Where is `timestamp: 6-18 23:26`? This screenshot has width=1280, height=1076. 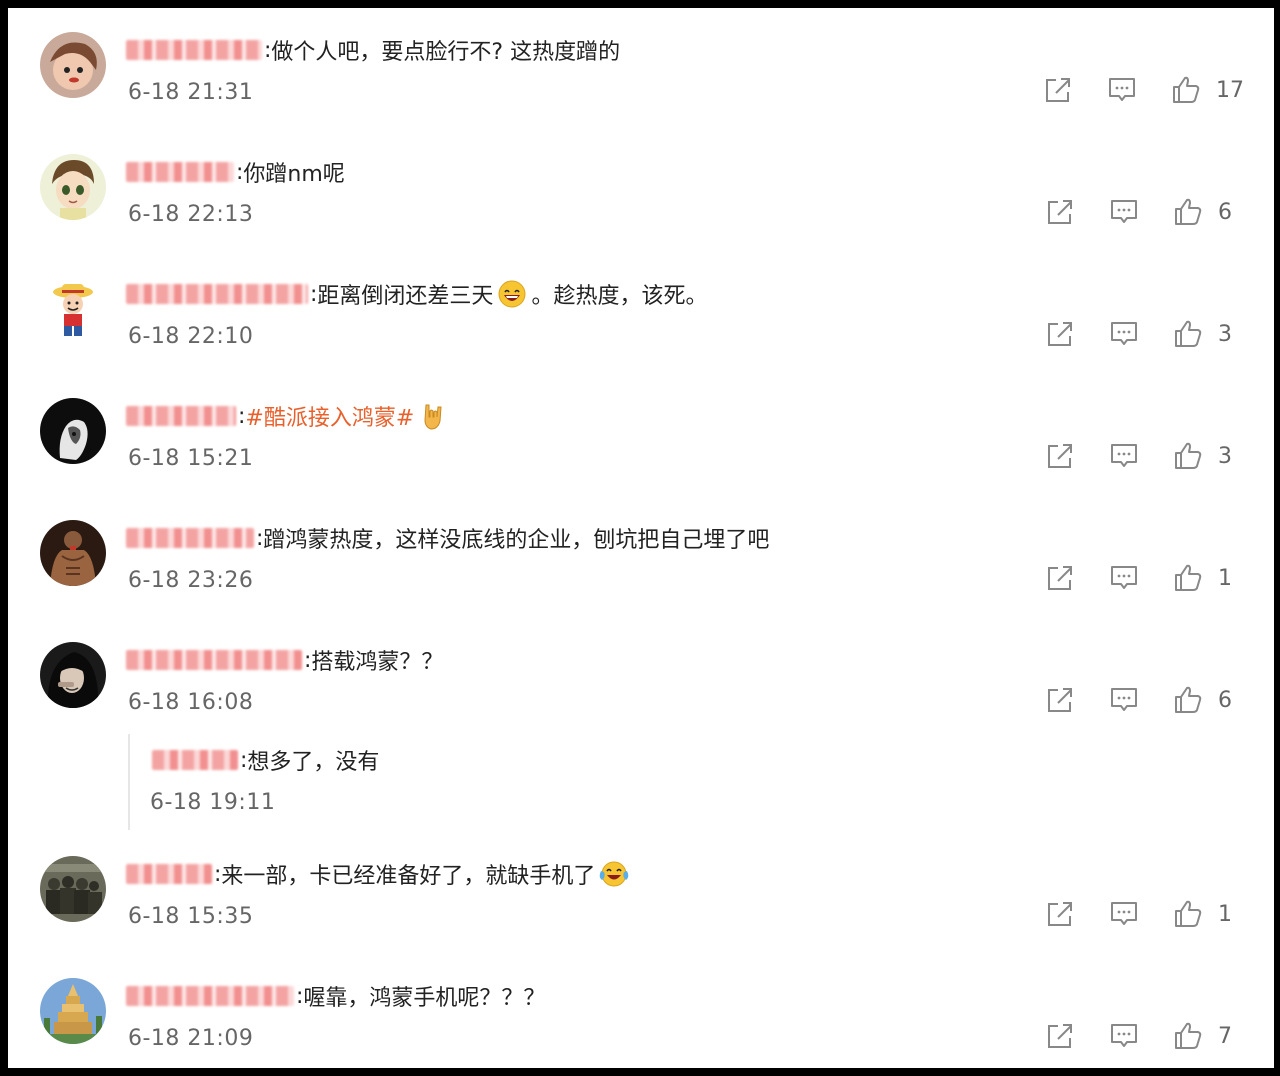
timestamp: 6-18 23:26 is located at coordinates (191, 580).